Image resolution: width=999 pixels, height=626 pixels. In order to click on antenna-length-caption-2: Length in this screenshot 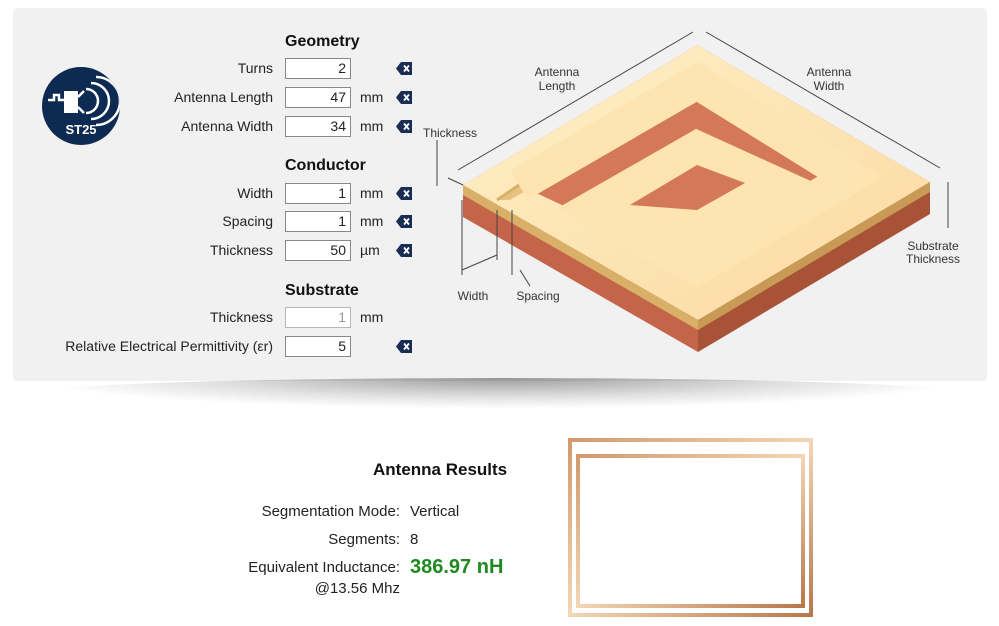, I will do `click(557, 86)`.